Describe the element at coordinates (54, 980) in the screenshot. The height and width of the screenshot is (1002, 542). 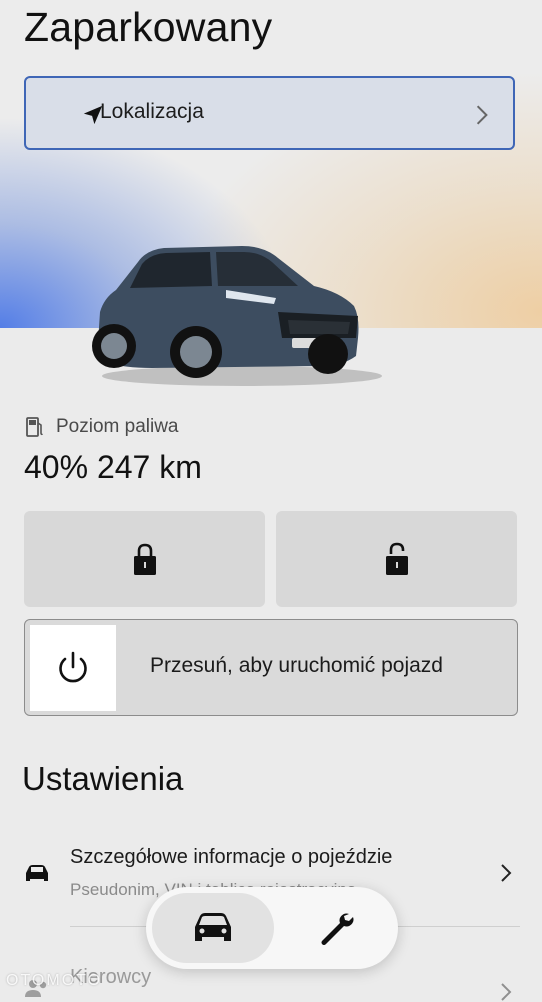
I see `watermark: OTOMOTO` at that location.